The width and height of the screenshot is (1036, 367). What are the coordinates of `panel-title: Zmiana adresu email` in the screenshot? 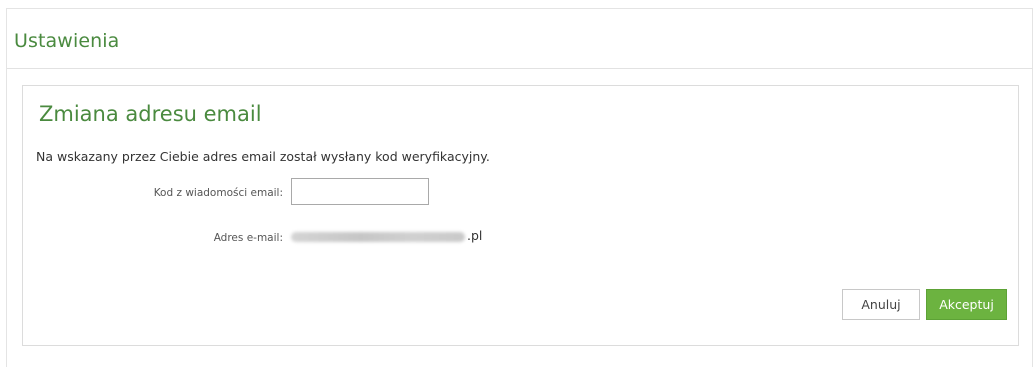 It's located at (150, 114).